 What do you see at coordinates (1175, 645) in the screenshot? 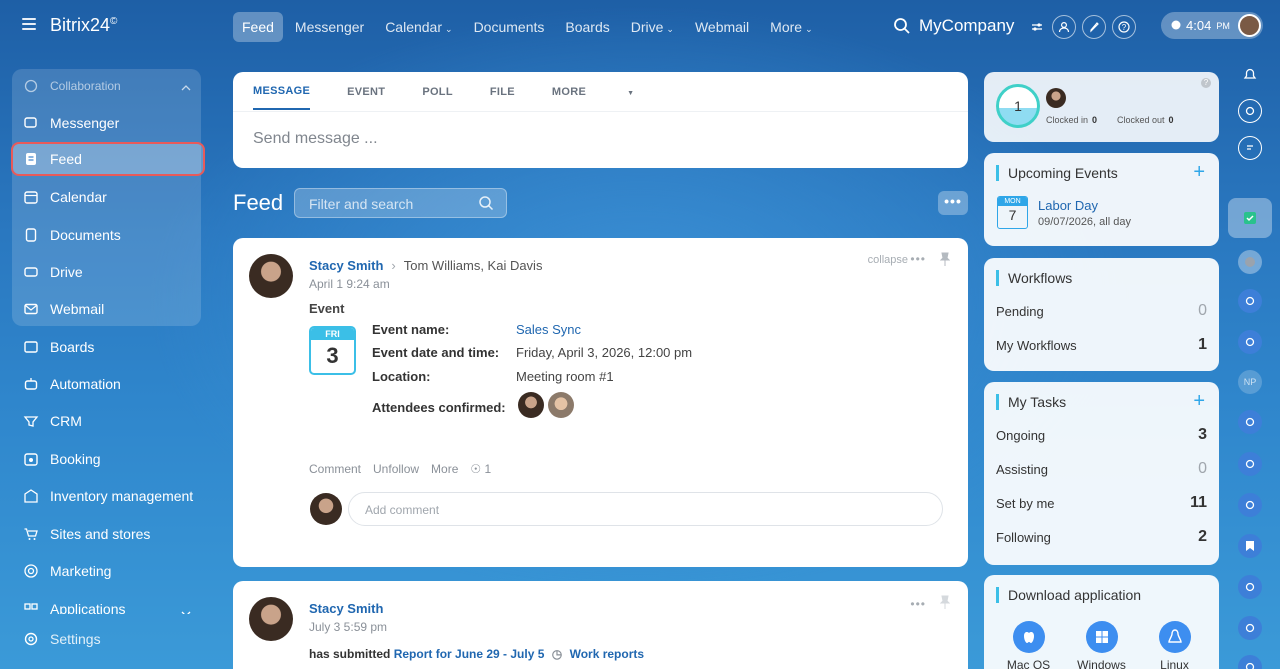
I see `app-linux: Linux` at bounding box center [1175, 645].